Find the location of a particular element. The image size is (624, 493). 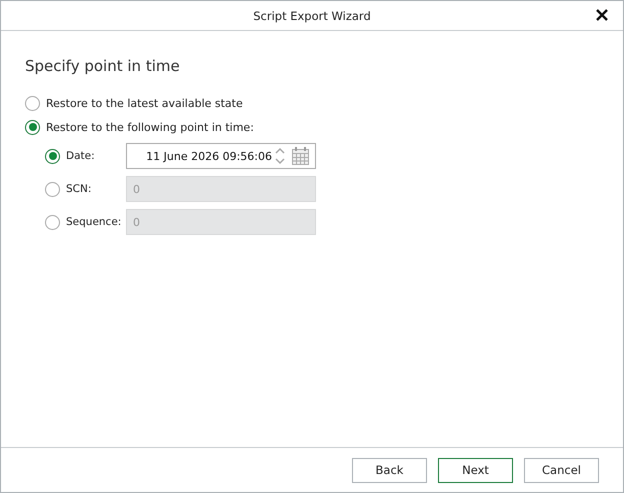

page-heading: Specify point in time is located at coordinates (103, 66).